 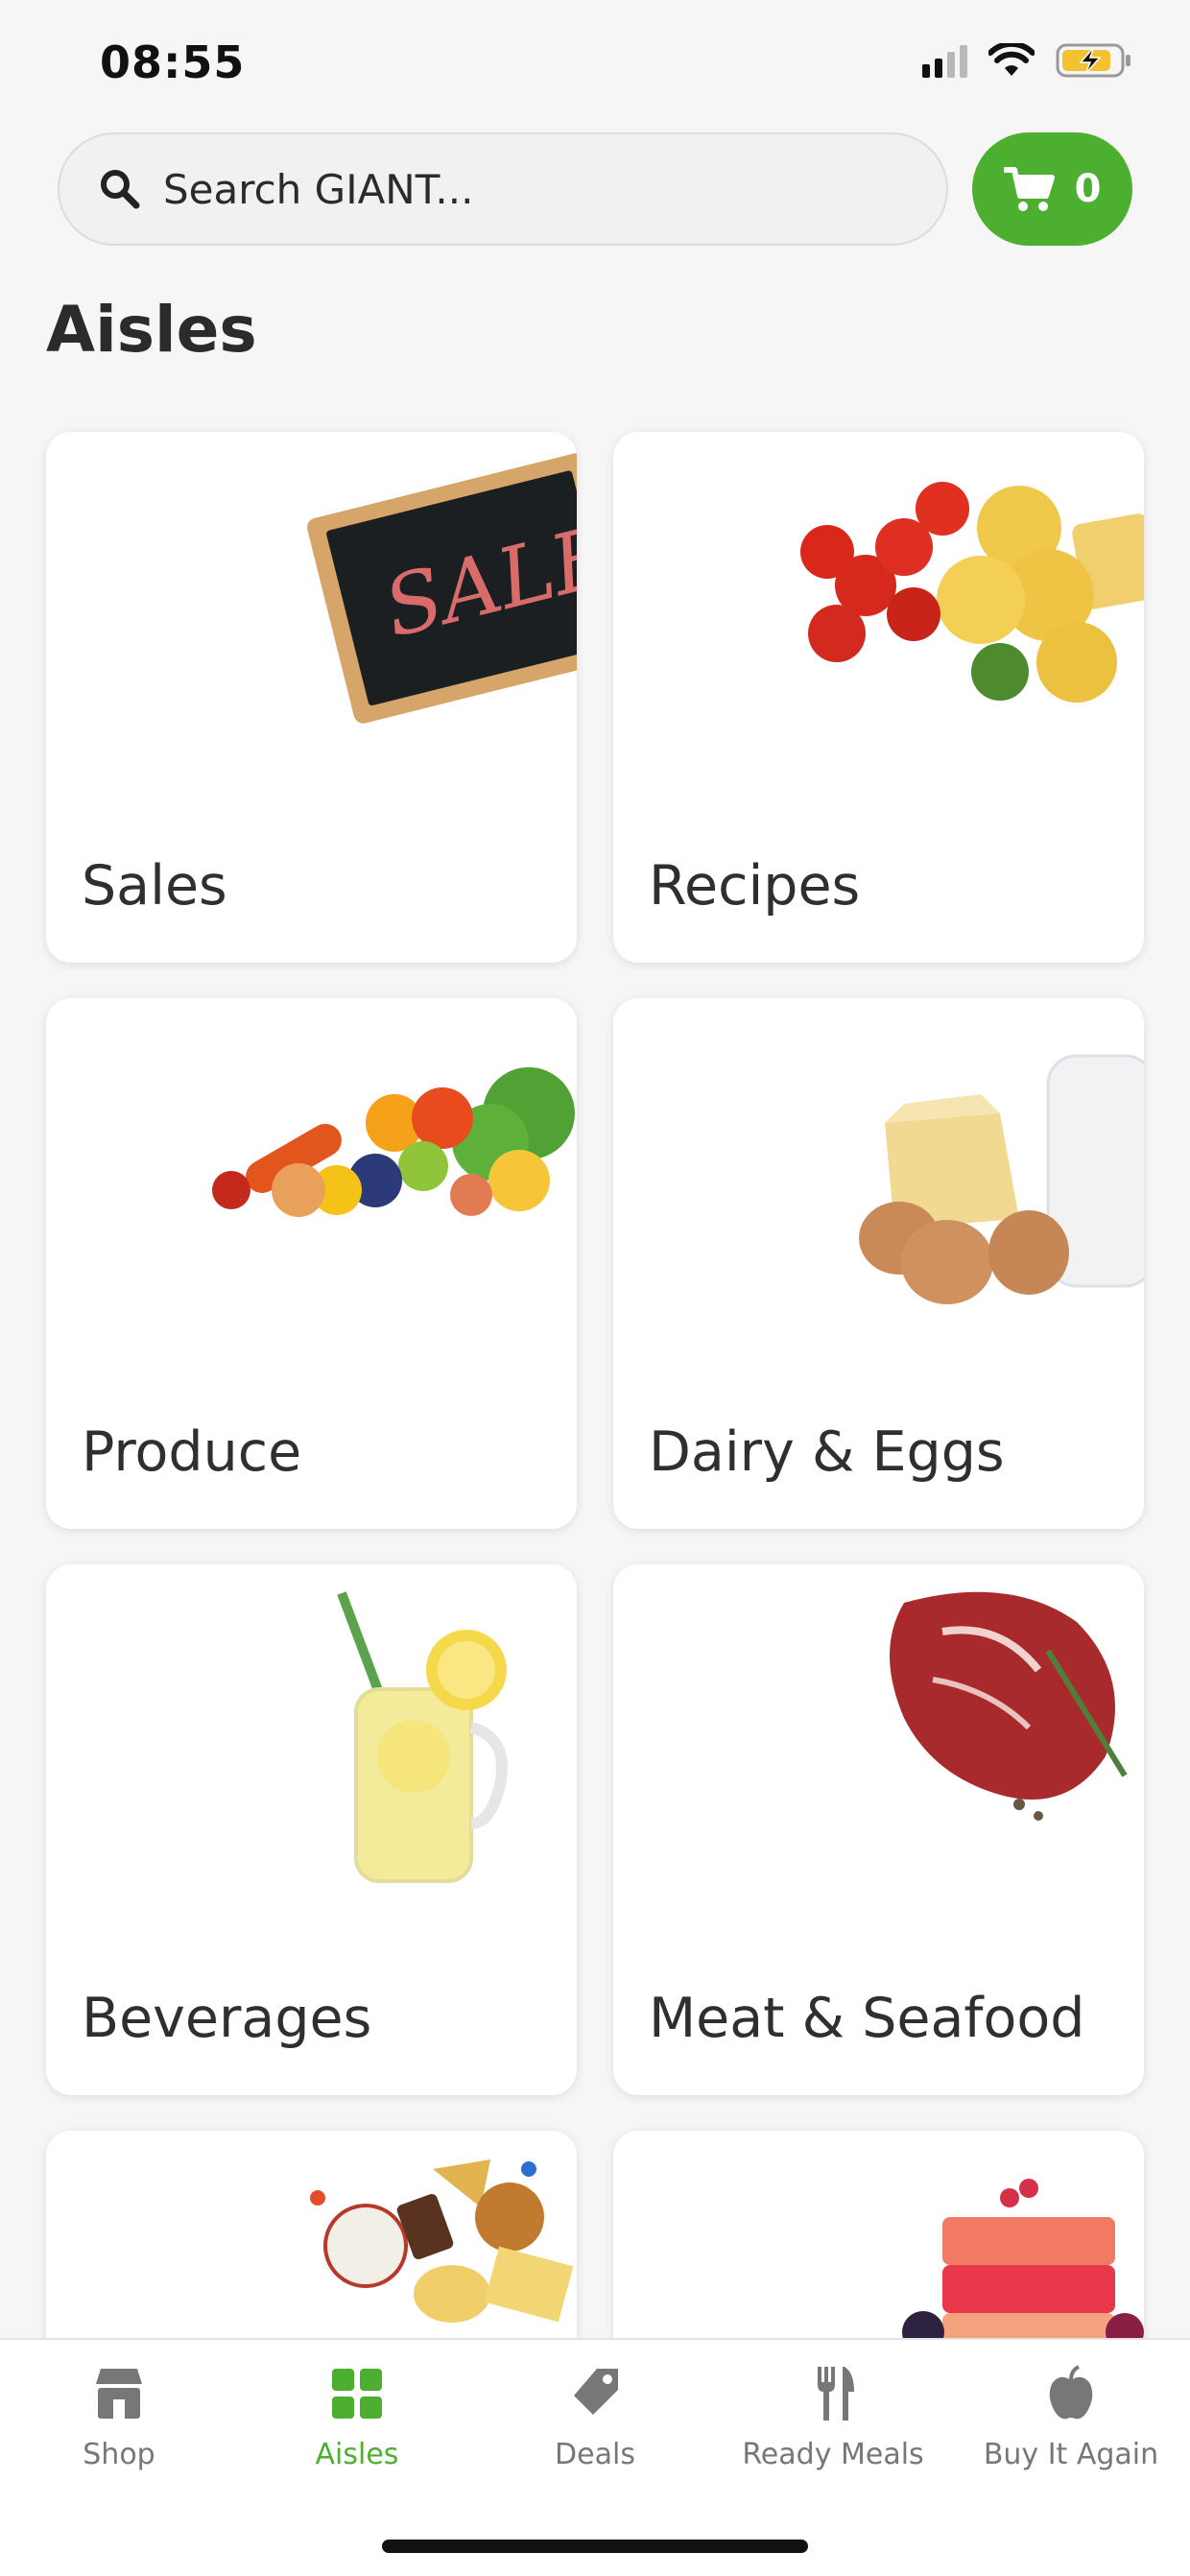 I want to click on status-icons, so click(x=1027, y=60).